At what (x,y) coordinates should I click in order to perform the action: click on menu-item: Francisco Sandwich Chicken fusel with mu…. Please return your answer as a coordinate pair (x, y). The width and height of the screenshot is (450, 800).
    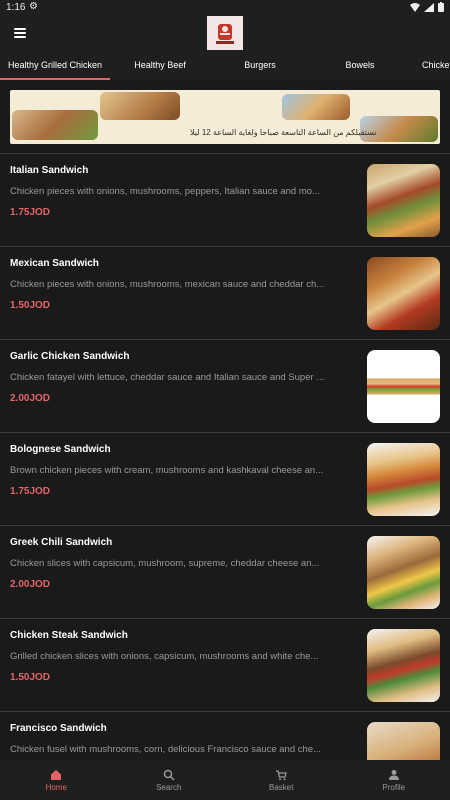
    Looking at the image, I should click on (225, 735).